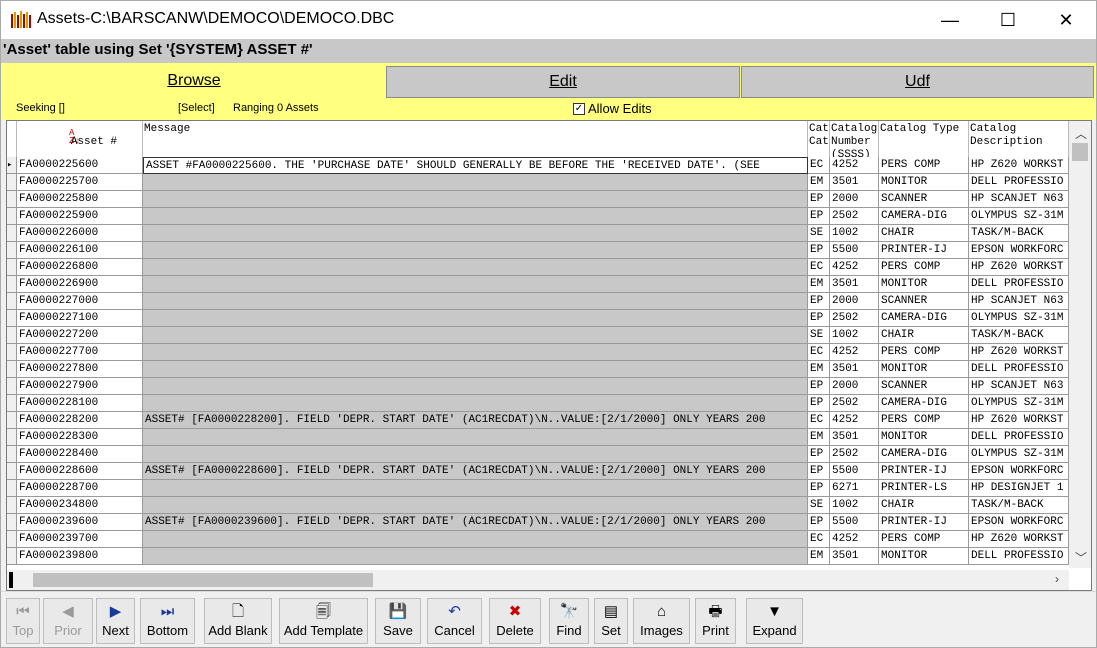  What do you see at coordinates (80, 556) in the screenshot?
I see `cell-asset: FA0000239800` at bounding box center [80, 556].